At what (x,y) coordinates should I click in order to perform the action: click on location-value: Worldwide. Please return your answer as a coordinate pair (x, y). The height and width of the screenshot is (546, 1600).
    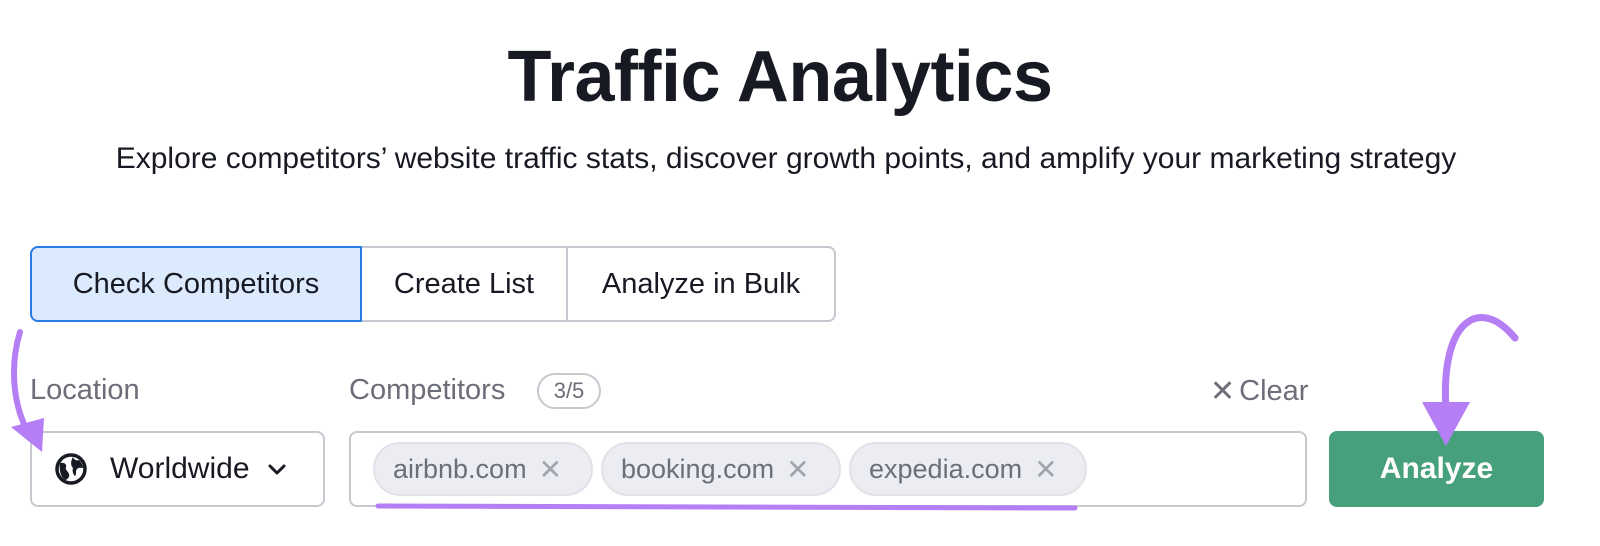
    Looking at the image, I should click on (180, 468).